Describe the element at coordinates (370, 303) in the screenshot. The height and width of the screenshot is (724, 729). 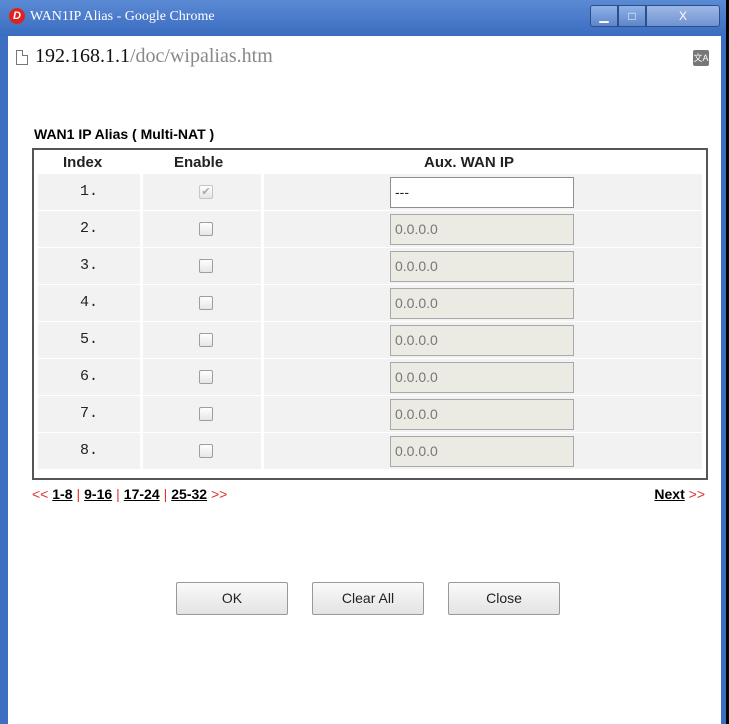
I see `table-row: 4. 0.0.0.0` at that location.